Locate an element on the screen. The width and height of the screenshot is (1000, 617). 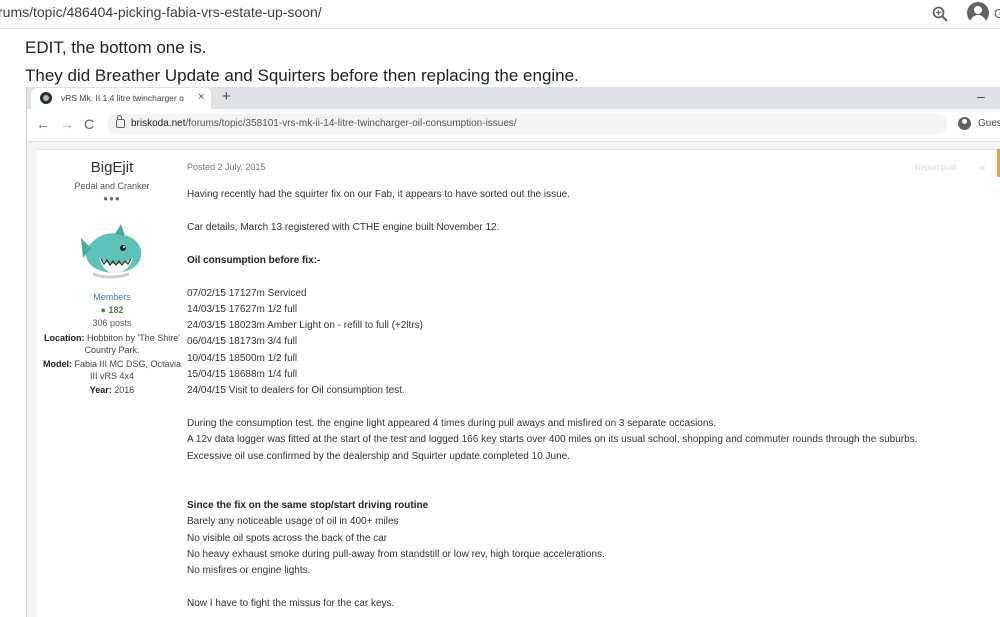
reputation-badge: ● 182 is located at coordinates (112, 310).